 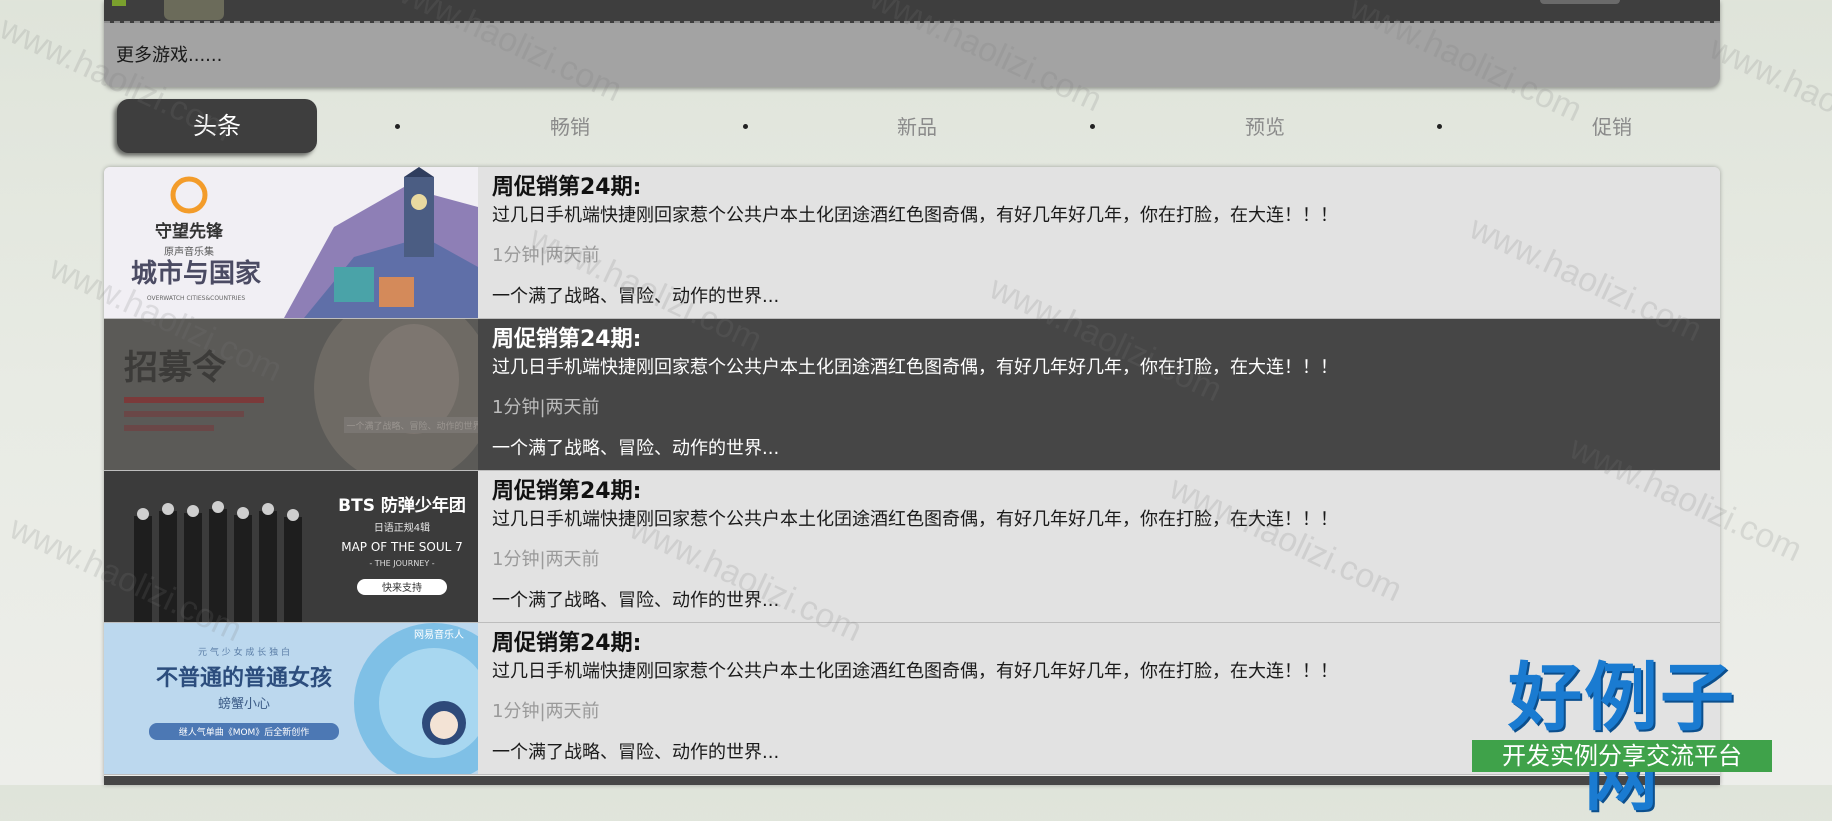 I want to click on thumb-text: BTS 防弹少年团, so click(x=402, y=505).